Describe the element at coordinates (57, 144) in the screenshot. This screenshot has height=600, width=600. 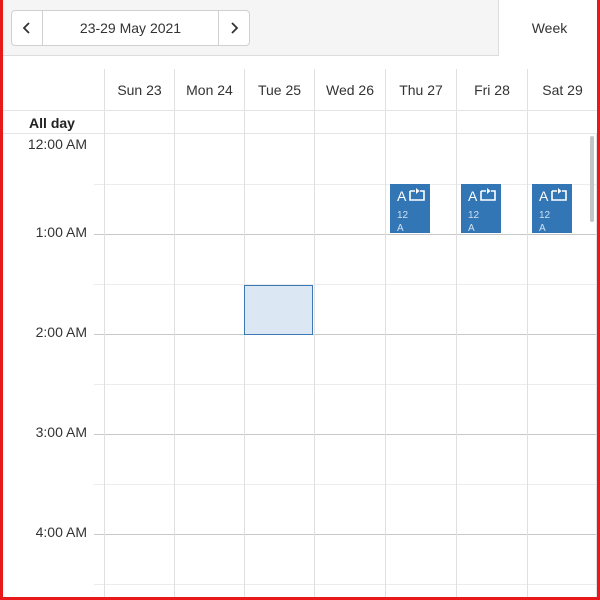
I see `time-label: 12:00 AM` at that location.